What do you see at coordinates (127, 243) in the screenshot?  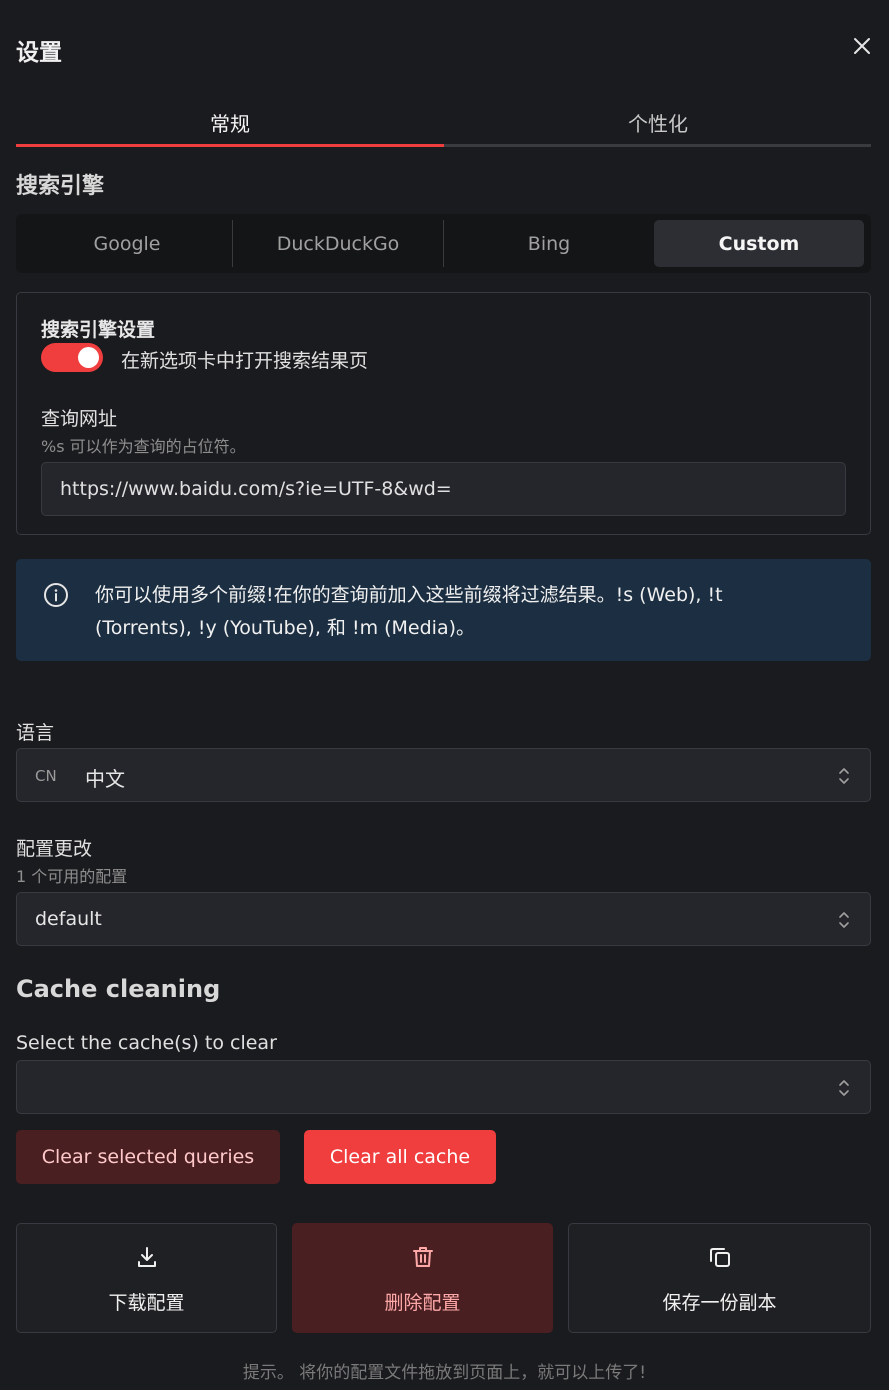 I see `engine-option-google: Google` at bounding box center [127, 243].